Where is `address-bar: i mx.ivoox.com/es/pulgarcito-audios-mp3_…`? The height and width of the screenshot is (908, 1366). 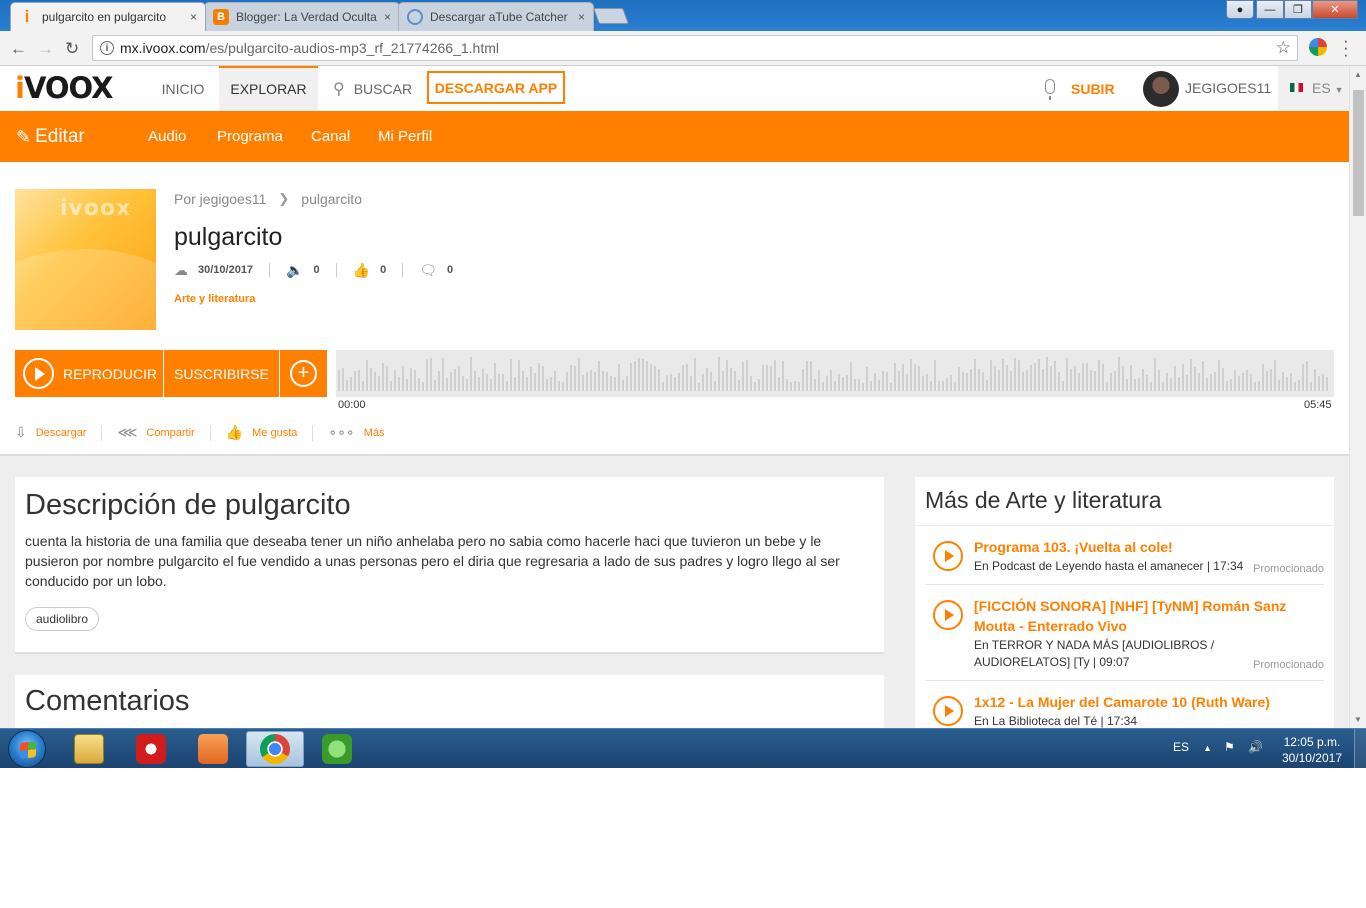 address-bar: i mx.ivoox.com/es/pulgarcito-audios-mp3_… is located at coordinates (695, 48).